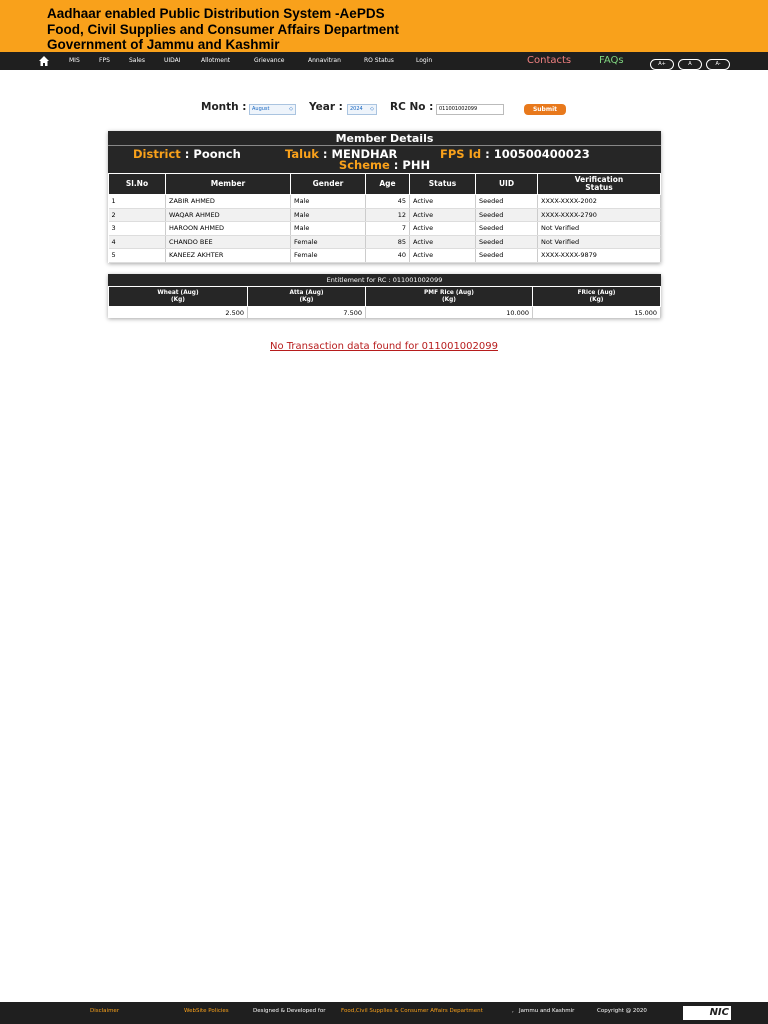 The image size is (768, 1024). What do you see at coordinates (599, 255) in the screenshot?
I see `cell-verification: XXXX-XXXX-9879` at bounding box center [599, 255].